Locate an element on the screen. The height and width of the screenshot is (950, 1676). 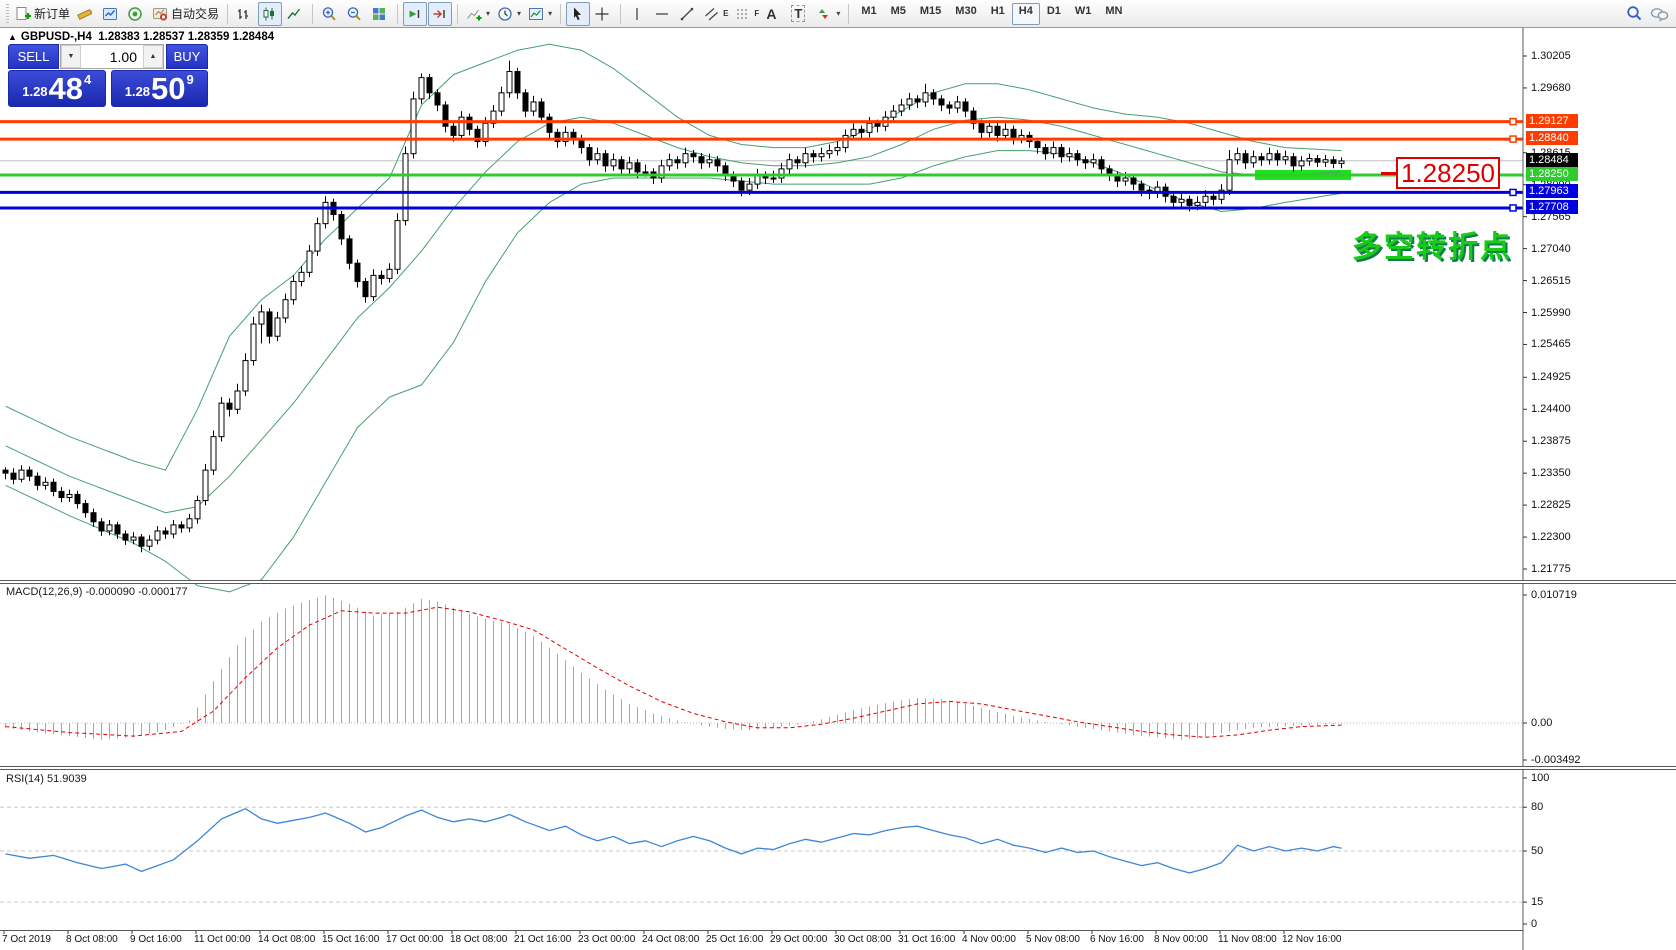
horizontal-line-button is located at coordinates (663, 14).